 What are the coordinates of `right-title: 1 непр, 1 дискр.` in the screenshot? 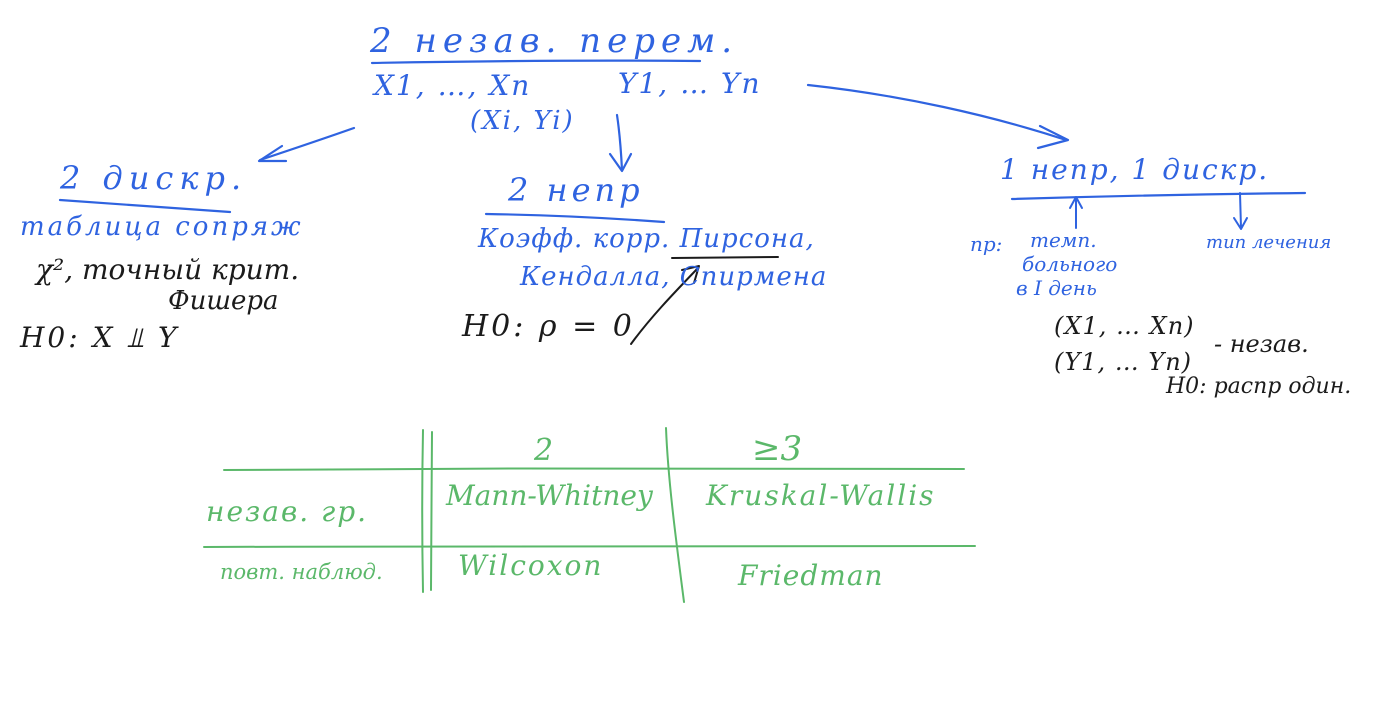 It's located at (1135, 169).